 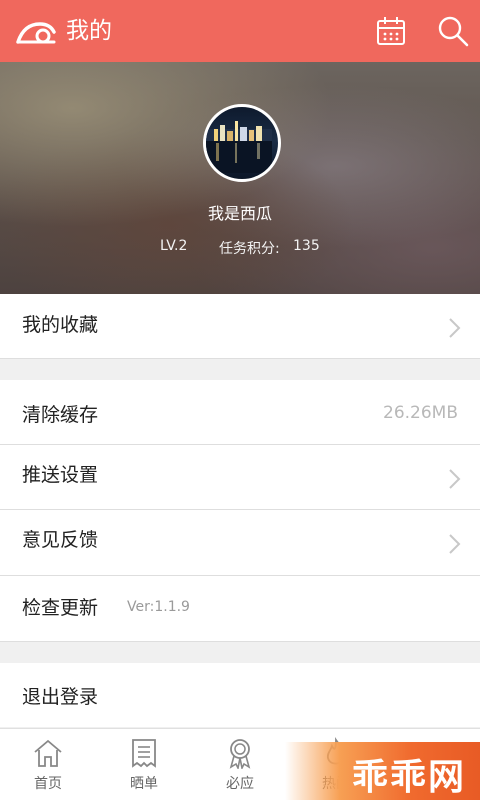 I want to click on menu-item-label: 推送设置, so click(x=60, y=475).